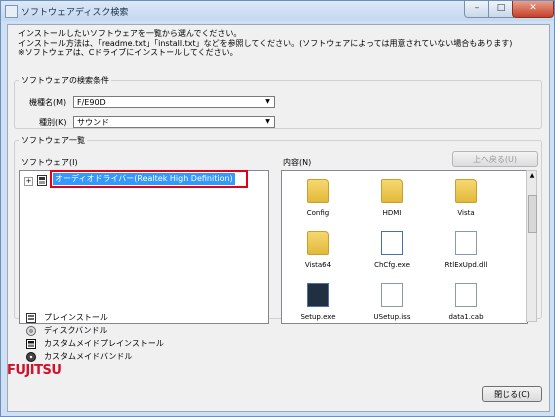 This screenshot has height=417, width=555. I want to click on type-select-value: サウンド, so click(93, 122).